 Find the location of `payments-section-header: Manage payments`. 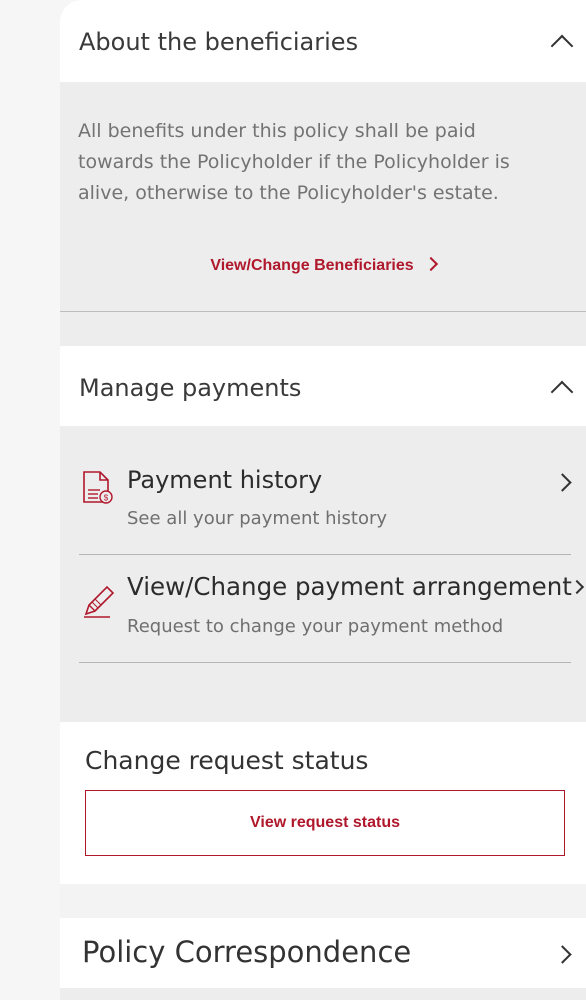

payments-section-header: Manage payments is located at coordinates (323, 386).